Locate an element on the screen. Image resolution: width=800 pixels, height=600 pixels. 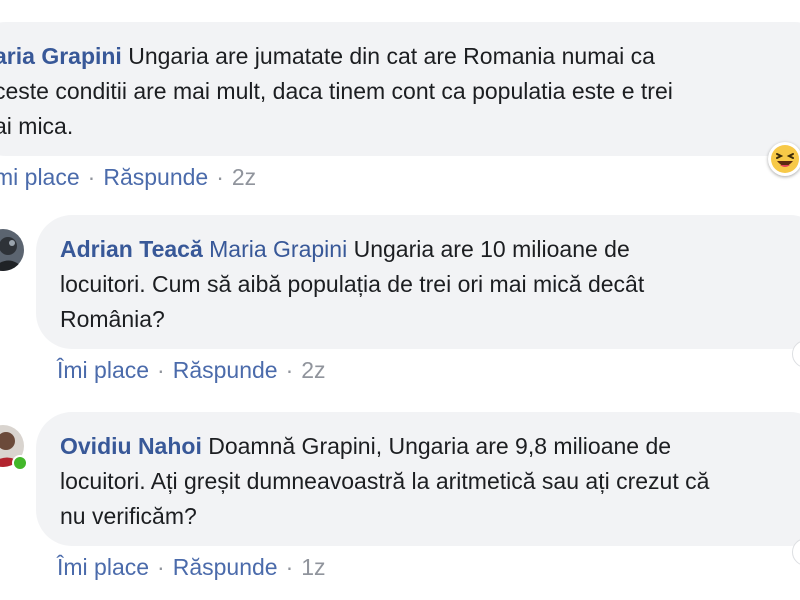
avatar-adrian-image is located at coordinates (12, 250).